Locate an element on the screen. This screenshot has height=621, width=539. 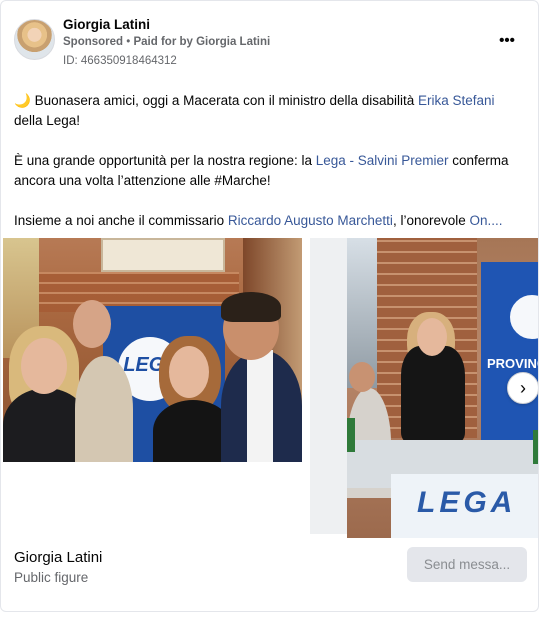
moon-icon: 🌙 is located at coordinates (22, 100).